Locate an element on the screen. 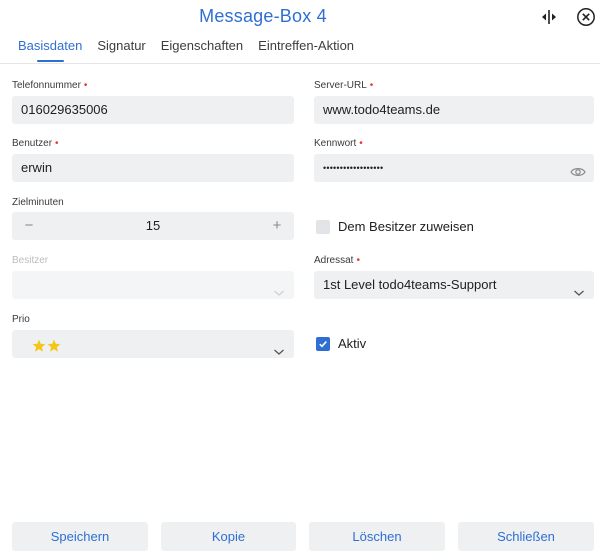 The height and width of the screenshot is (560, 600). benutzer-field: erwin is located at coordinates (153, 168).